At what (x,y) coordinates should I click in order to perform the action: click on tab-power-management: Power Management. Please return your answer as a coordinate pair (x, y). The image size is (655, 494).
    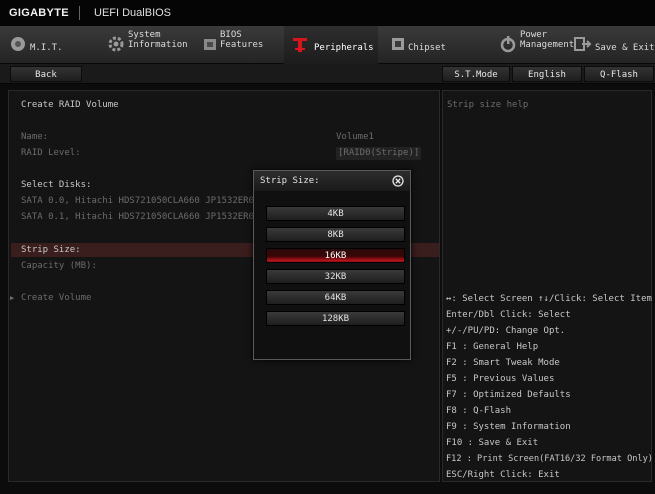
    Looking at the image, I should click on (534, 45).